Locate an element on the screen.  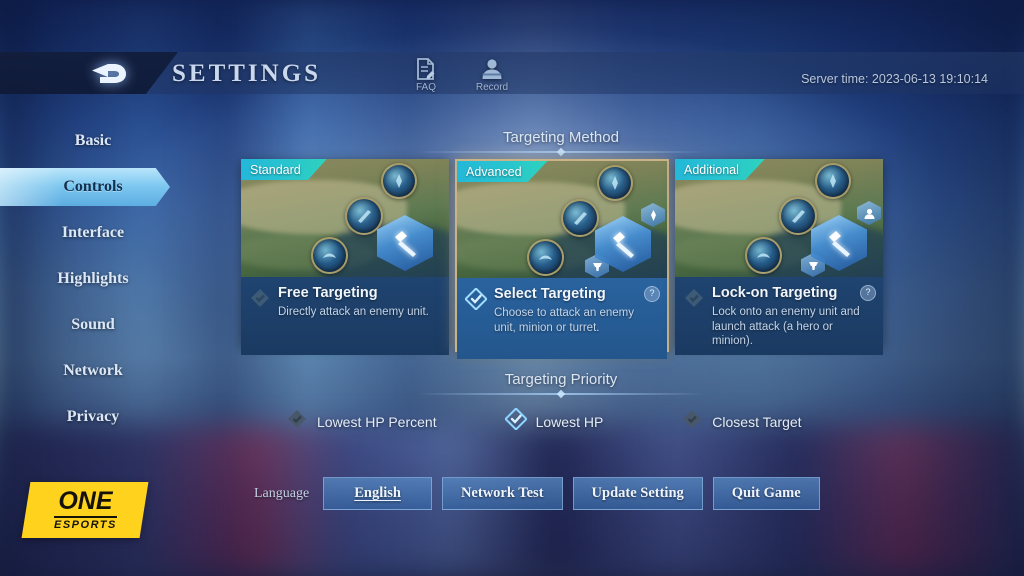
sidebar-label-highlights: Highlights is located at coordinates (93, 278).